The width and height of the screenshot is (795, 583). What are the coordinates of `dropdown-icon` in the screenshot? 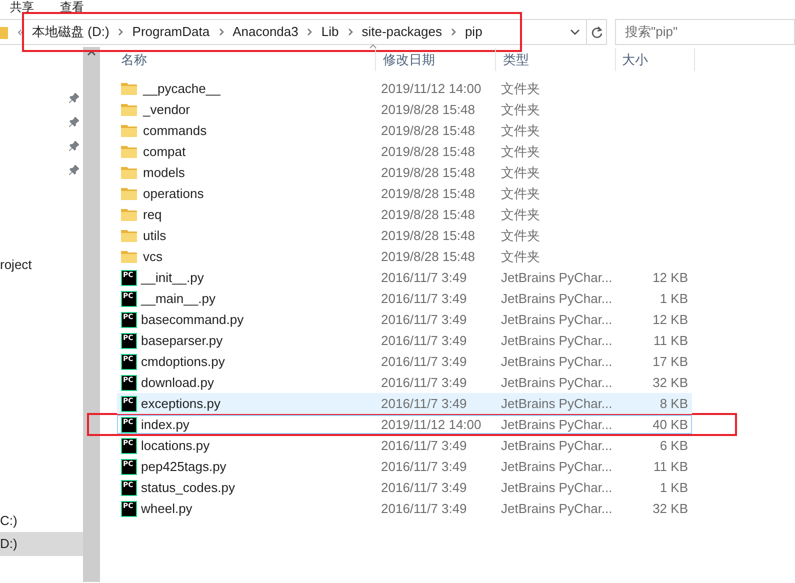 It's located at (575, 32).